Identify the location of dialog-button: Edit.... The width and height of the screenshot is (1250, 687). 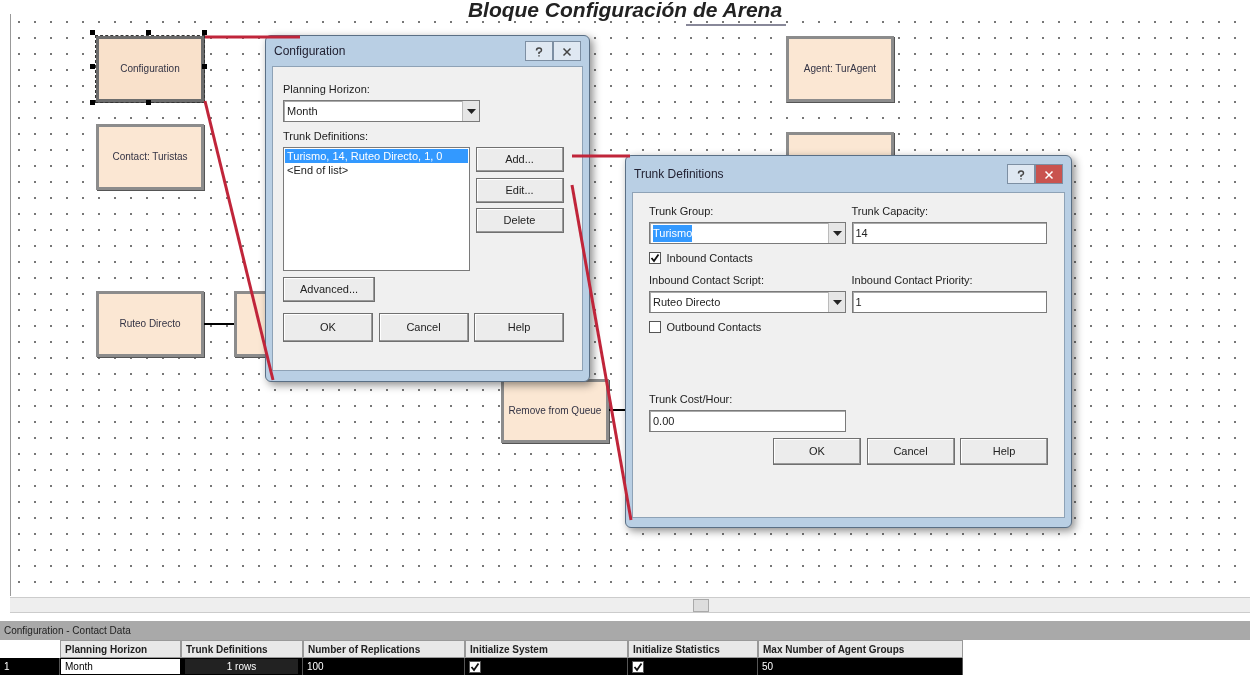
(519, 190).